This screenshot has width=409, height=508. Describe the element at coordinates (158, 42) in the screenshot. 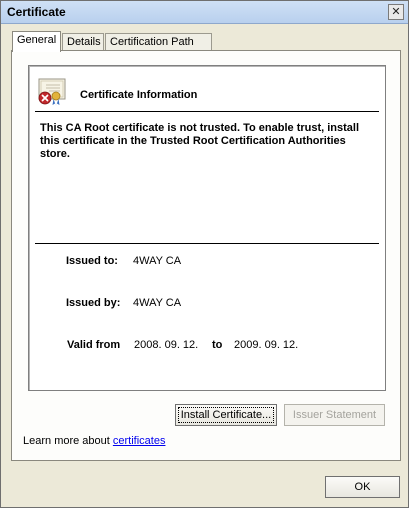

I see `tab-certification-path: Certification Path` at that location.